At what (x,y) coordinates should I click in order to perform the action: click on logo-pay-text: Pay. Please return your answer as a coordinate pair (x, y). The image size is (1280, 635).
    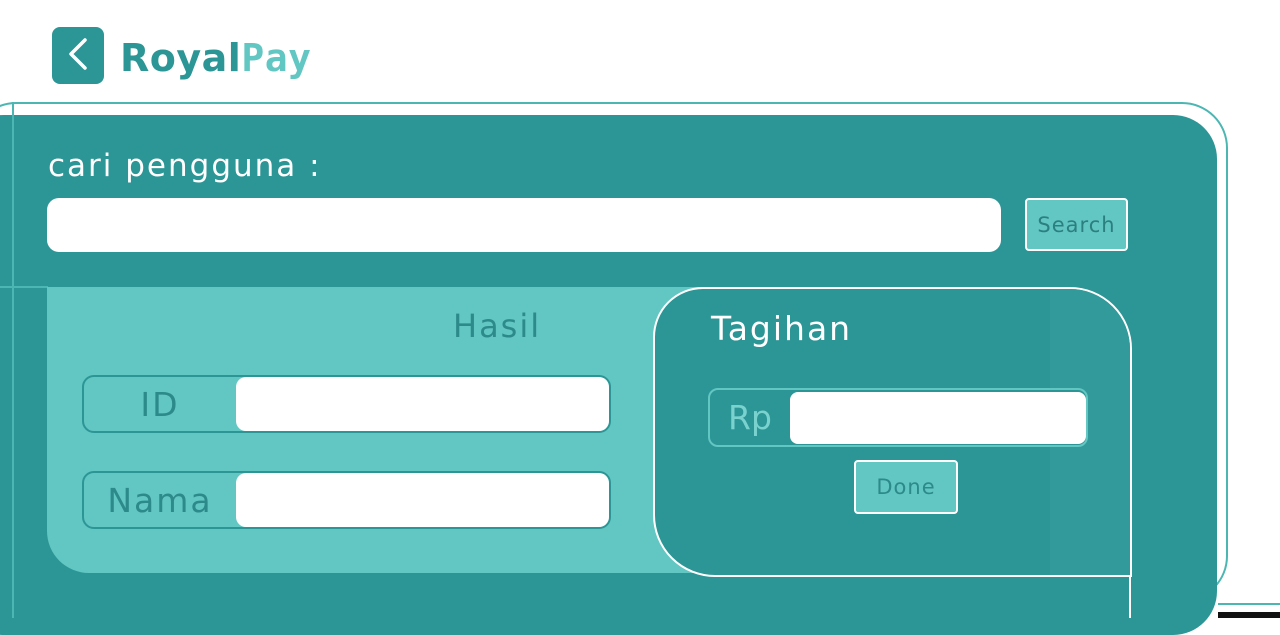
    Looking at the image, I should click on (276, 58).